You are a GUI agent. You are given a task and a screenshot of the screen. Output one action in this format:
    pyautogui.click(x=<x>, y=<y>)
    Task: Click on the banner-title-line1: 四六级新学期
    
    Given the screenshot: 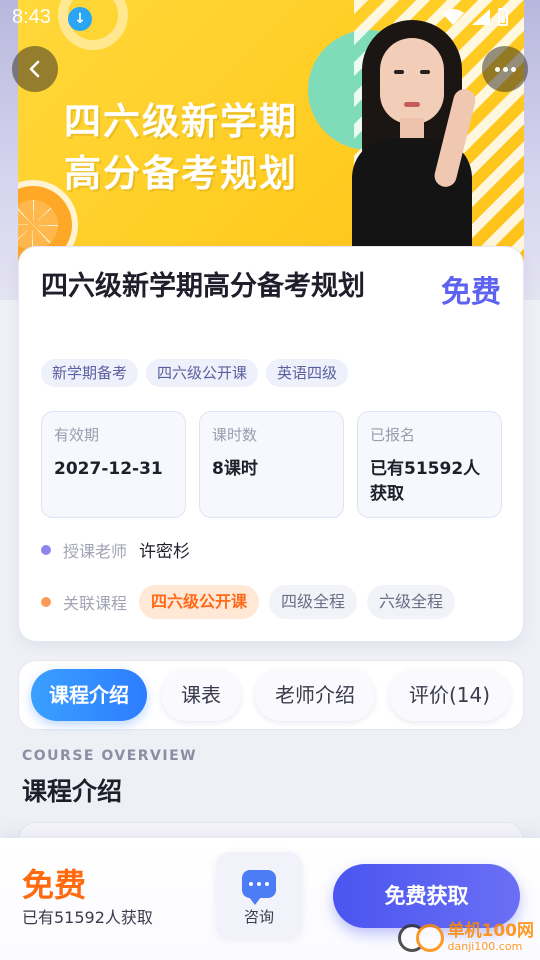 What is the action you would take?
    pyautogui.click(x=181, y=121)
    